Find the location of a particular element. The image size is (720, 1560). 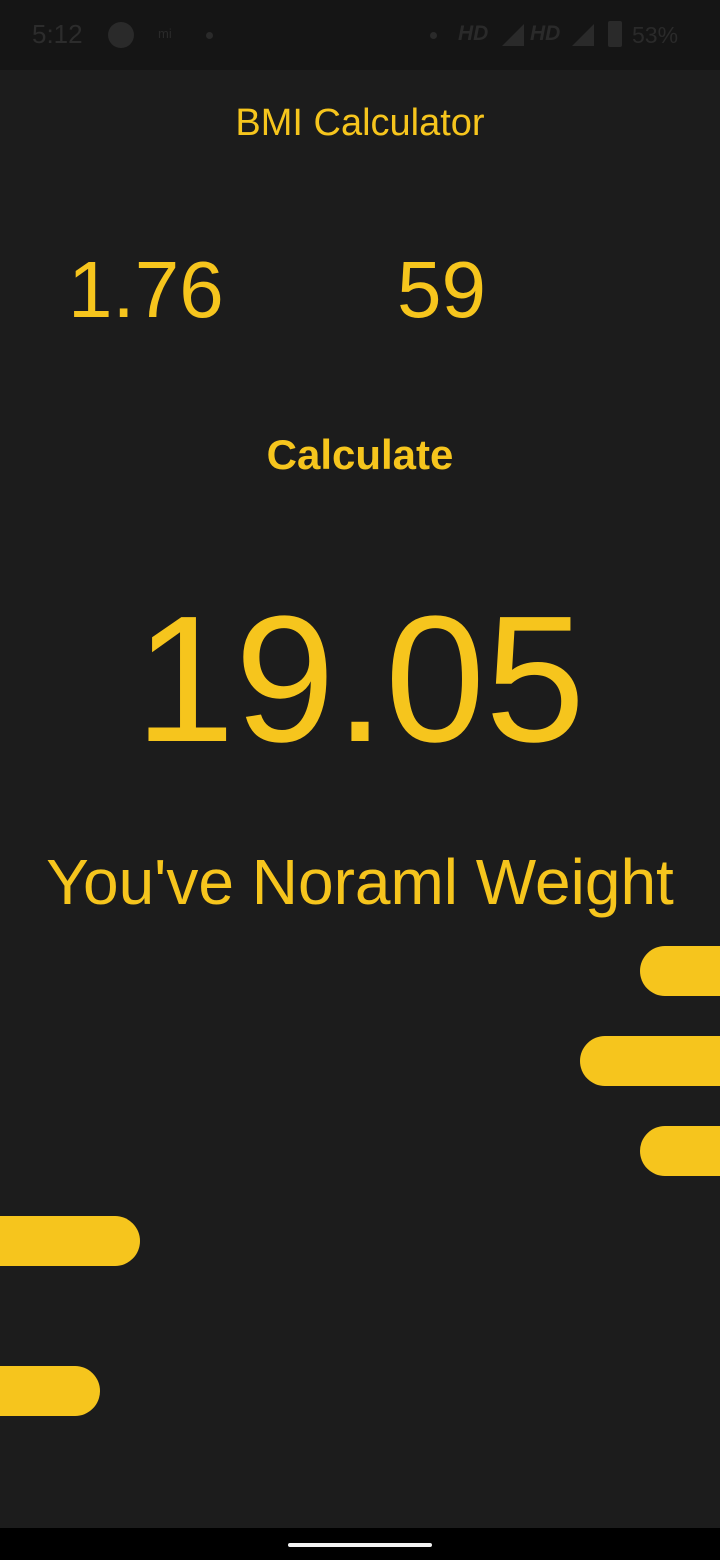

bmi-result-value: 19.05 is located at coordinates (360, 679).